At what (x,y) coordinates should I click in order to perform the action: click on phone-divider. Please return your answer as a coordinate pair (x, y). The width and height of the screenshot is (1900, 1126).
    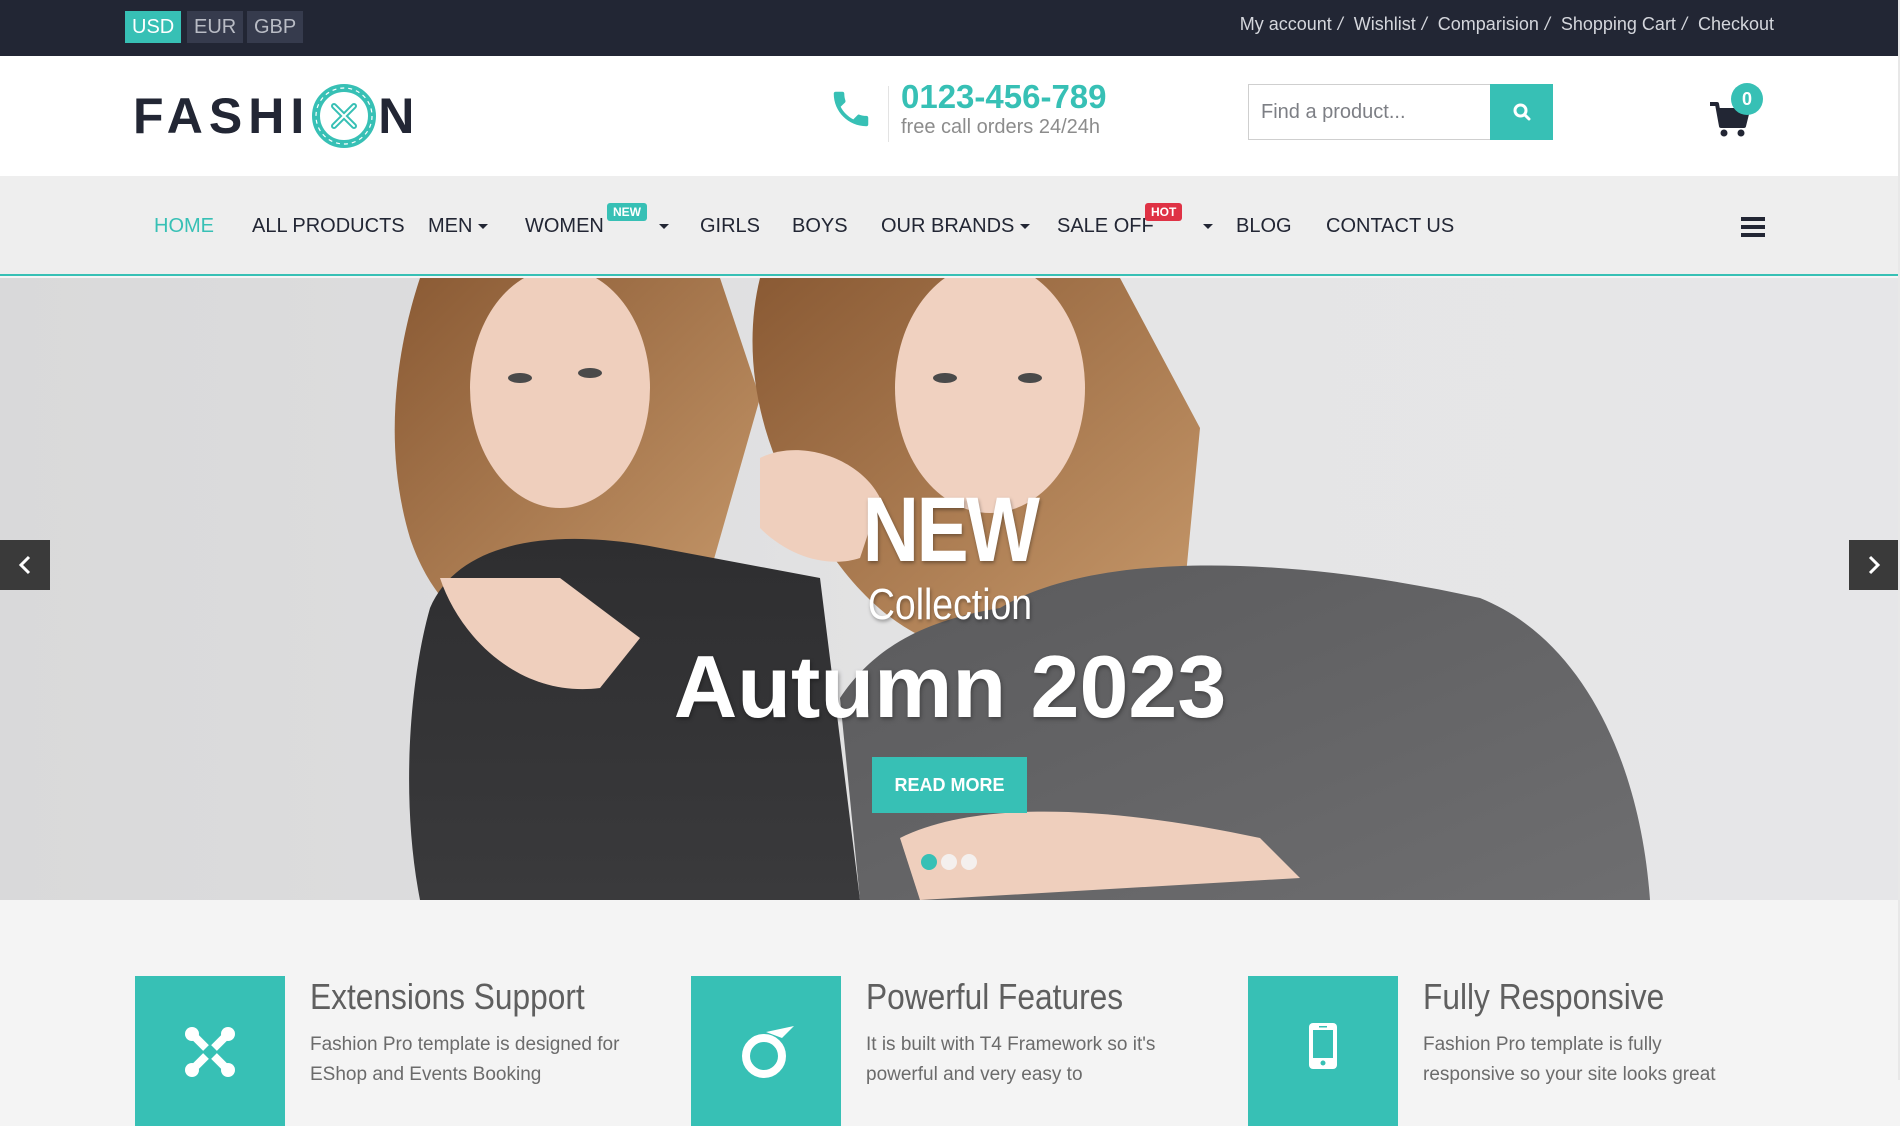
    Looking at the image, I should click on (888, 114).